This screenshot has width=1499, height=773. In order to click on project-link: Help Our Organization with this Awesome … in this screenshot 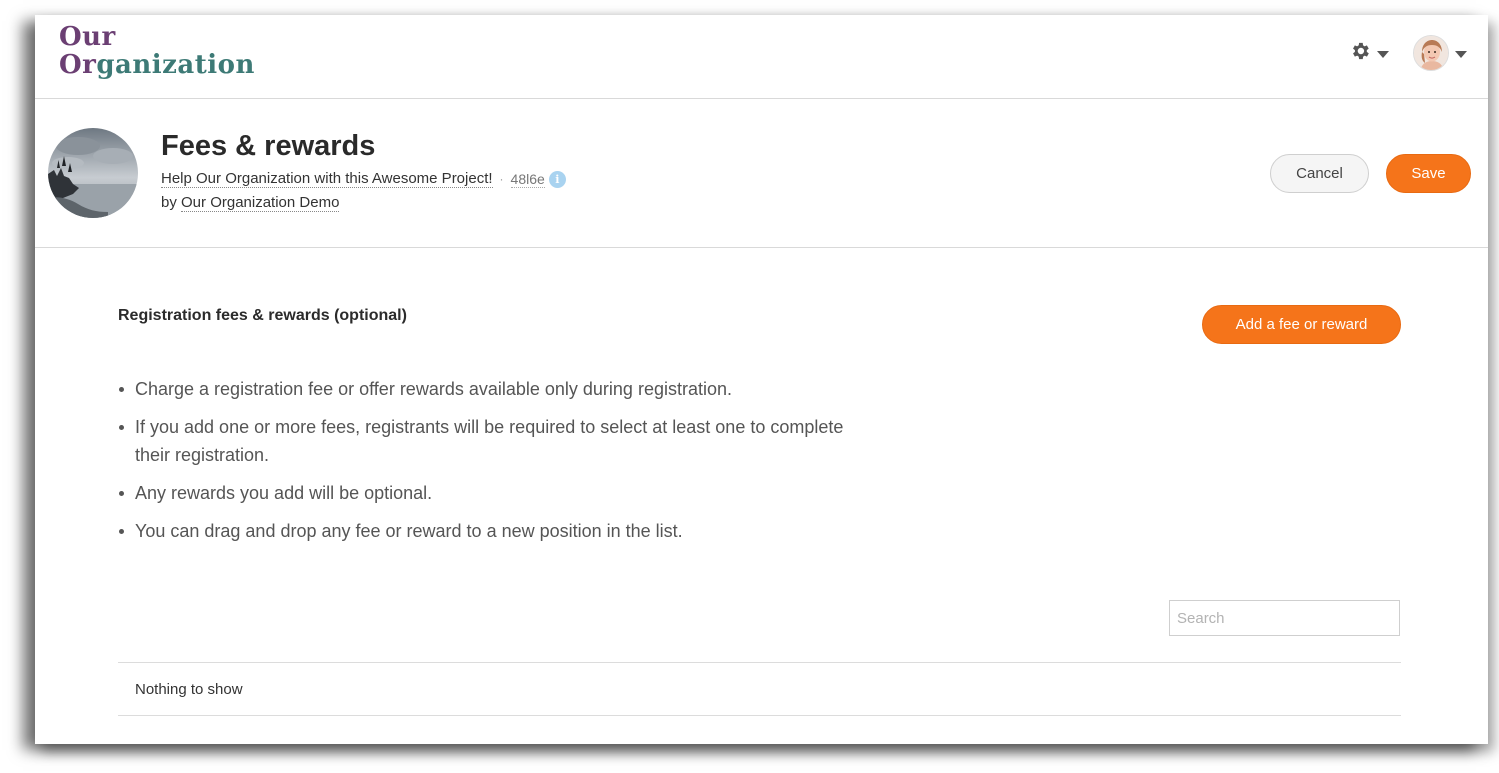, I will do `click(327, 179)`.